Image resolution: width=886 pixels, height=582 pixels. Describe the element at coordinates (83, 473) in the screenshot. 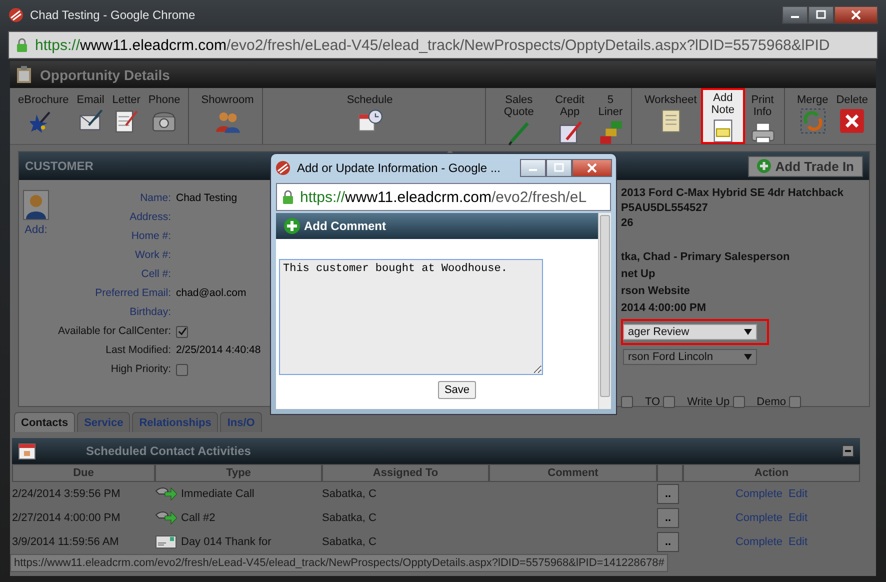

I see `column-header: Due` at that location.